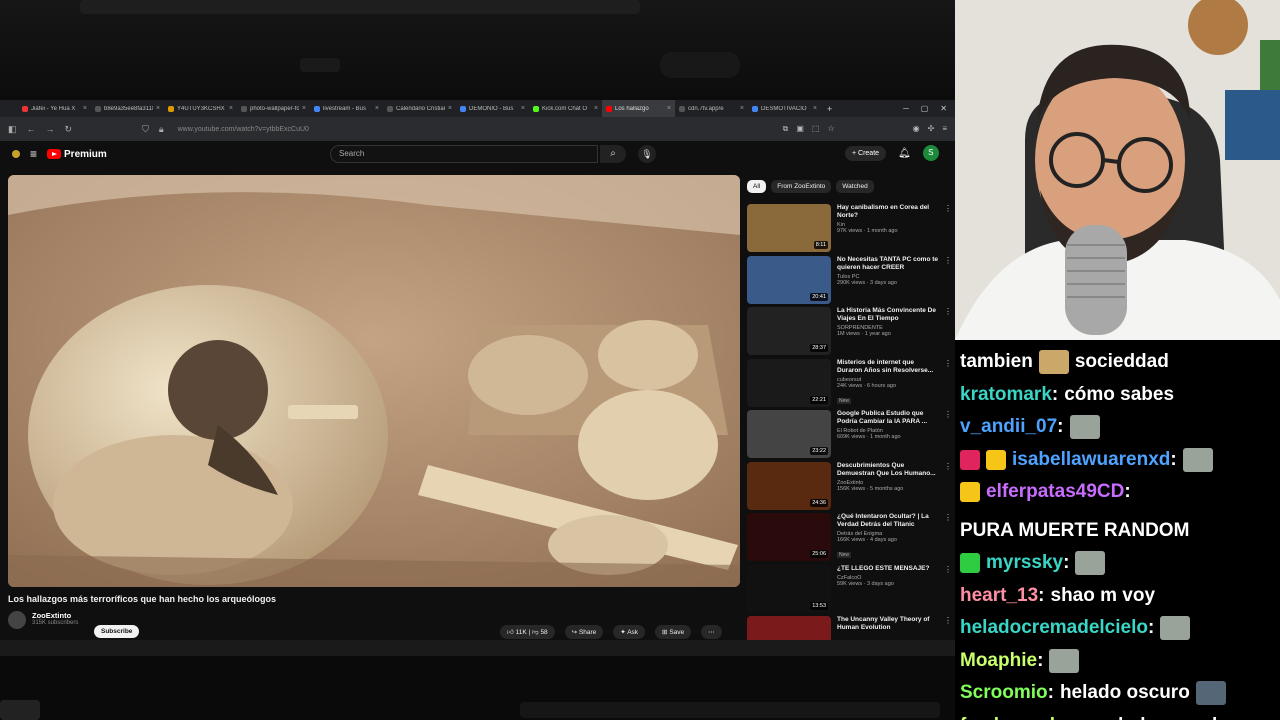 This screenshot has height=720, width=1280. What do you see at coordinates (789, 331) in the screenshot?
I see `video-thumbnail: 28:37` at bounding box center [789, 331].